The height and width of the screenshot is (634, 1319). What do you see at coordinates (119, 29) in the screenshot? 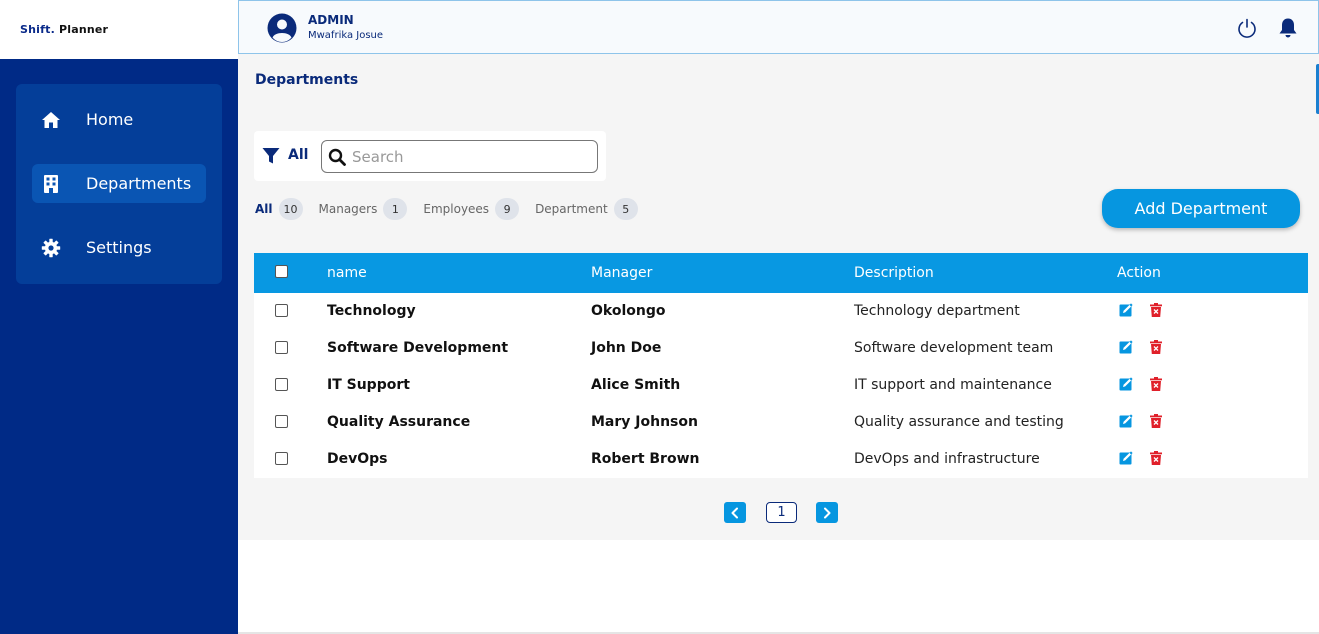
I see `logo-area: Shift. Planner` at bounding box center [119, 29].